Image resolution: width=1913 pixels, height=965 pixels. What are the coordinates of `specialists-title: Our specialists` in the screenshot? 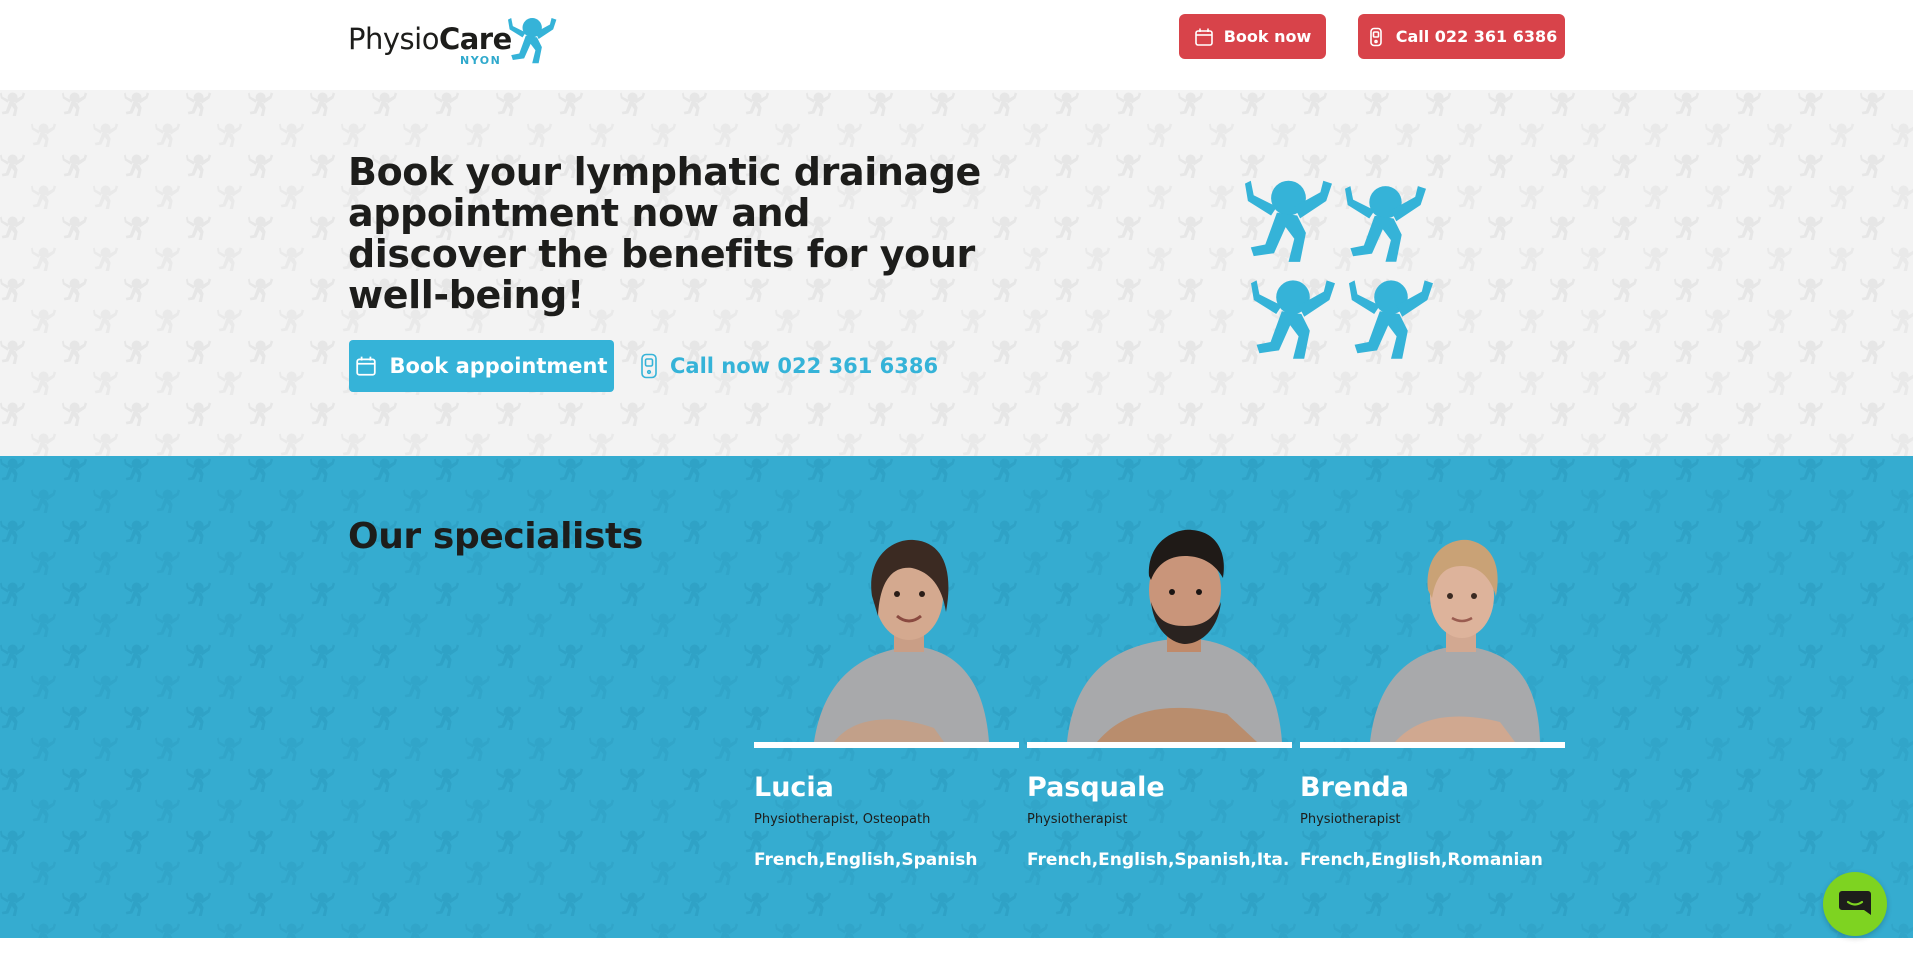 It's located at (495, 536).